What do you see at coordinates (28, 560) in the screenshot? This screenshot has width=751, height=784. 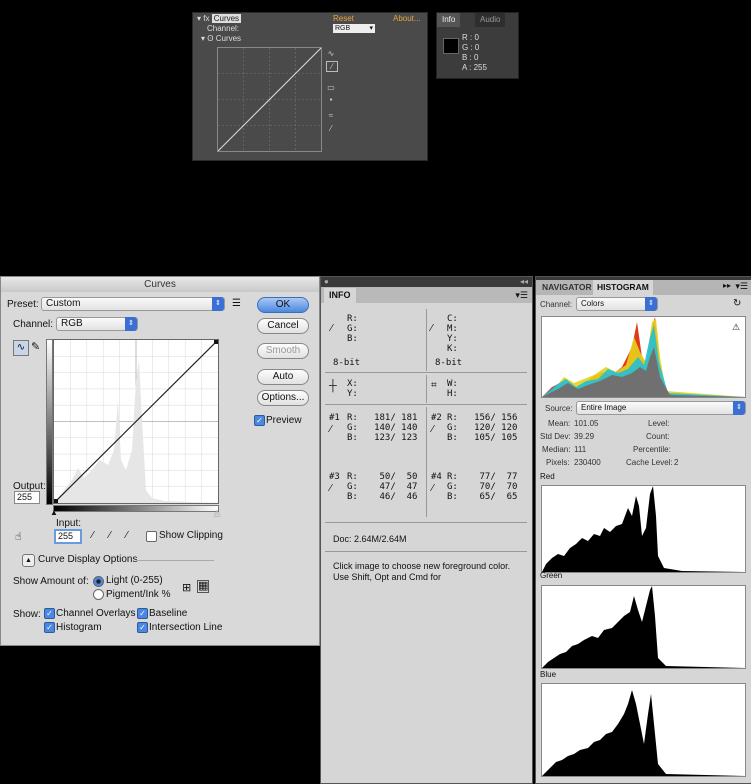 I see `display-options-toggle-icon: ▲` at bounding box center [28, 560].